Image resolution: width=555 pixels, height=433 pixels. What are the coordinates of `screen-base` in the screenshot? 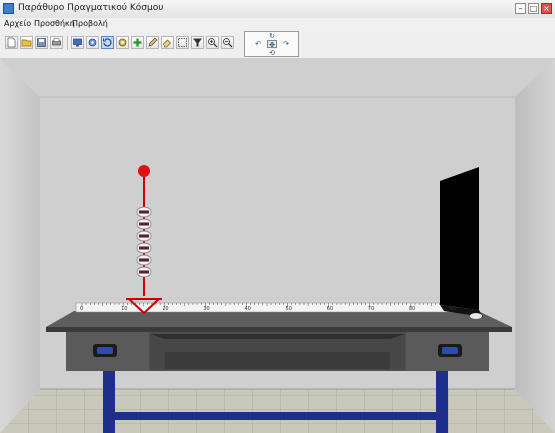 It's located at (476, 316).